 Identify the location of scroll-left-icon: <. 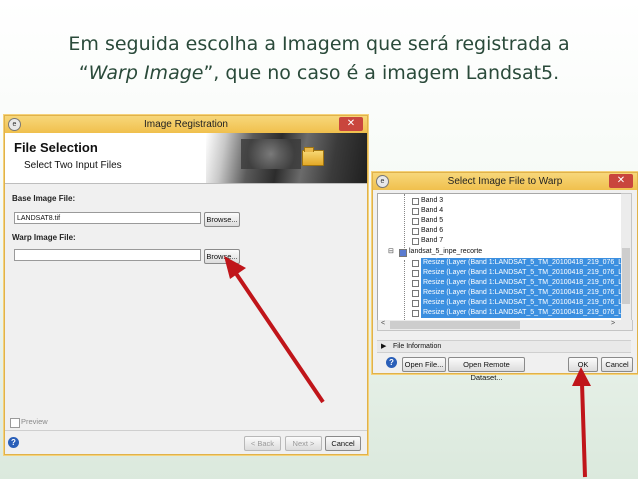
(383, 323).